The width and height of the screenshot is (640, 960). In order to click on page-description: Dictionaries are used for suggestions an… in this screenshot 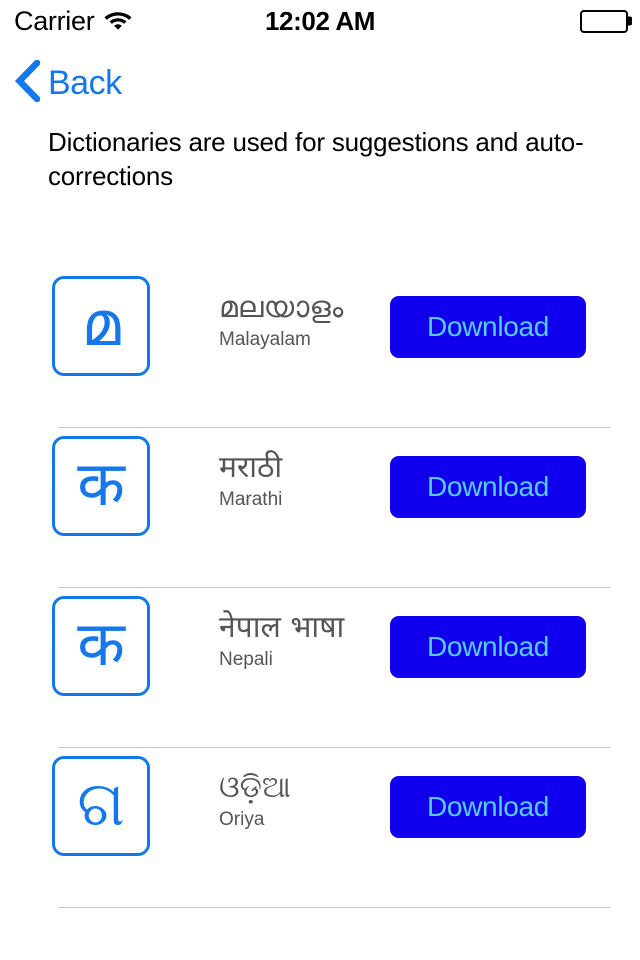, I will do `click(316, 159)`.